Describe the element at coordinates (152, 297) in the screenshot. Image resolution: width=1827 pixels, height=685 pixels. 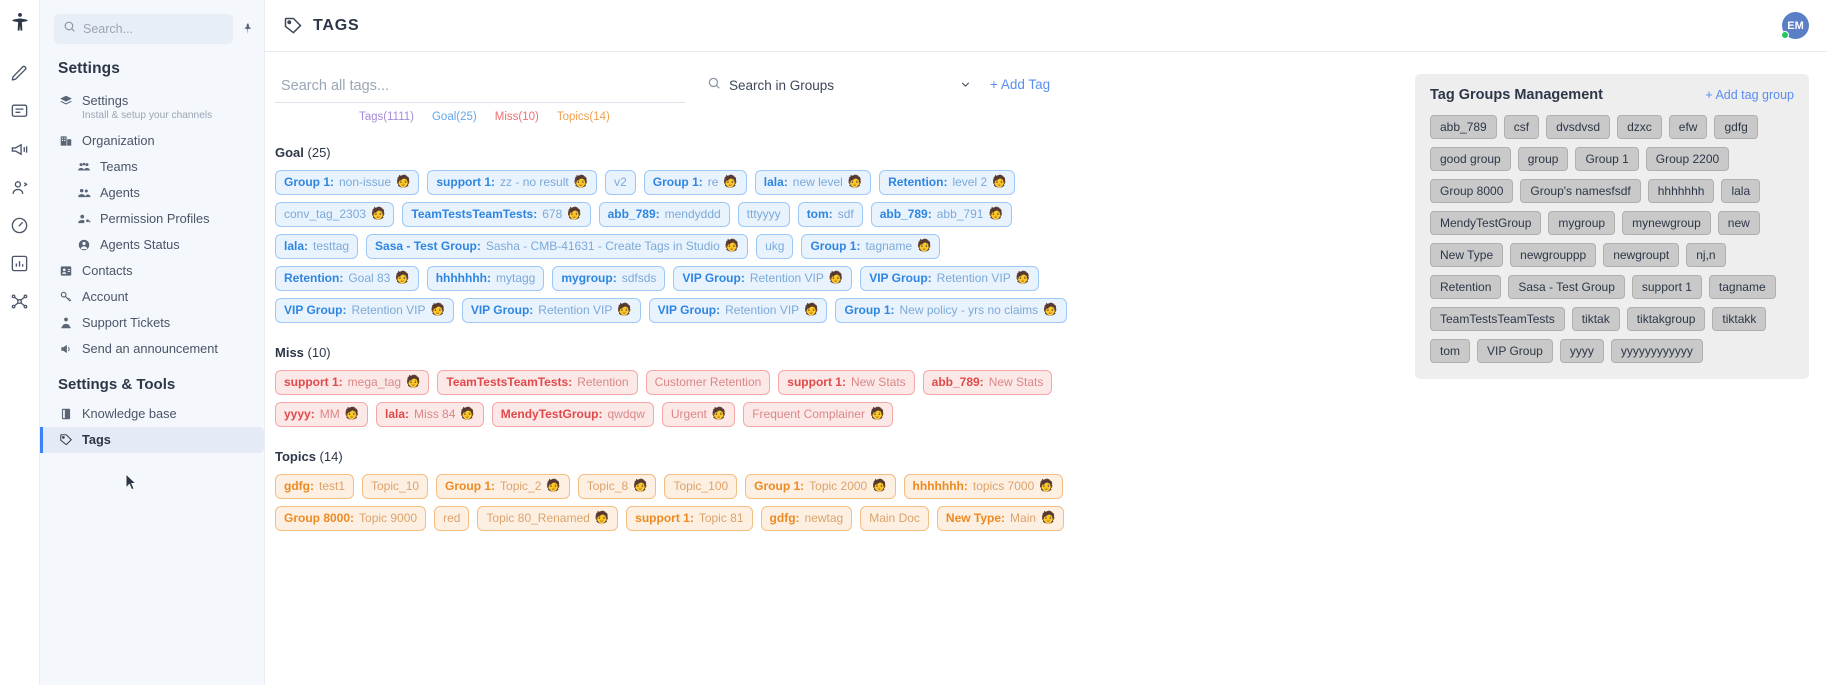
I see `sidebar-item-account: Account` at that location.